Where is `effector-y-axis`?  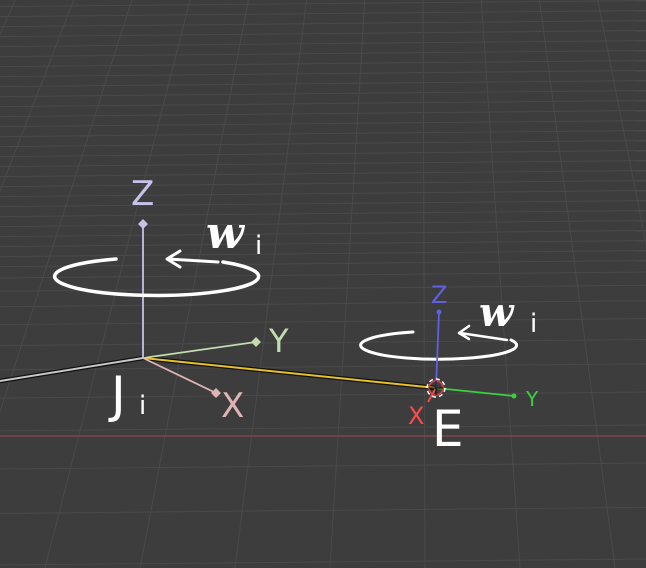
effector-y-axis is located at coordinates (475, 392).